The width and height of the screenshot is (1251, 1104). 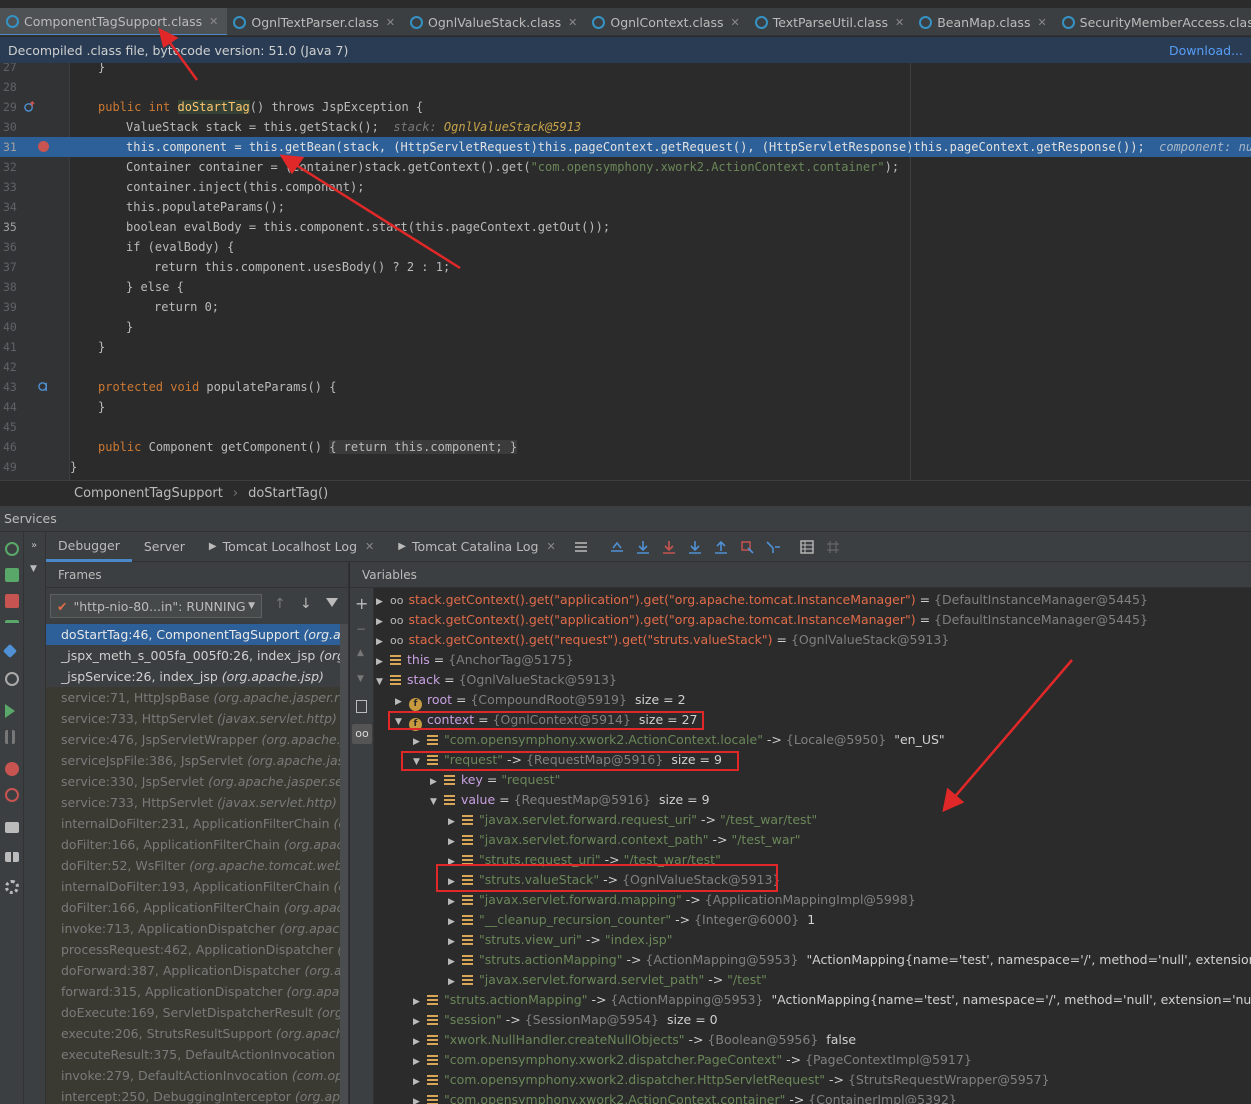 What do you see at coordinates (476, 547) in the screenshot?
I see `tab-tomcat-catalina-log: ▶ Tomcat Catalina Log ✕` at bounding box center [476, 547].